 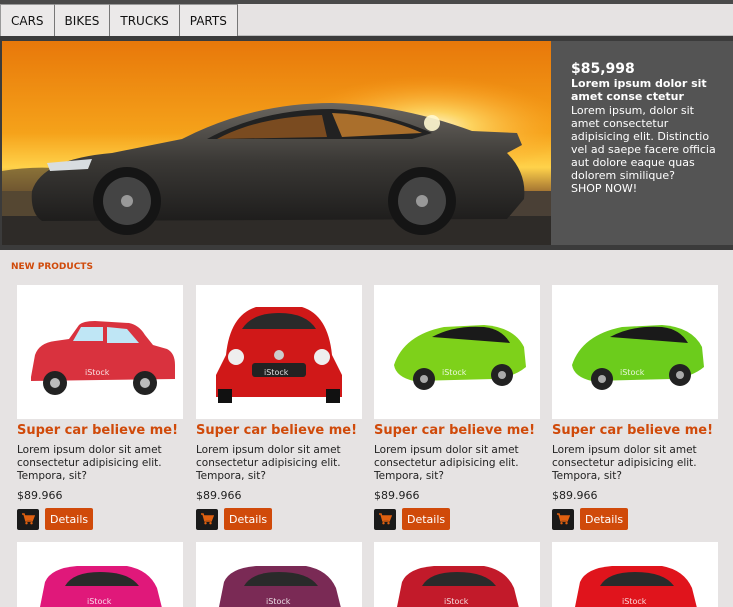 What do you see at coordinates (603, 69) in the screenshot?
I see `hero-price: $85,998` at bounding box center [603, 69].